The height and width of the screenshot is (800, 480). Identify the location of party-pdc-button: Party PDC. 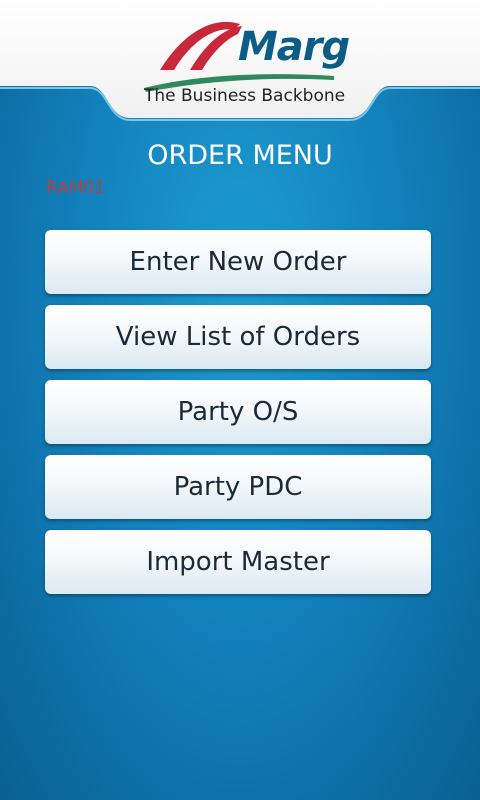
(238, 487).